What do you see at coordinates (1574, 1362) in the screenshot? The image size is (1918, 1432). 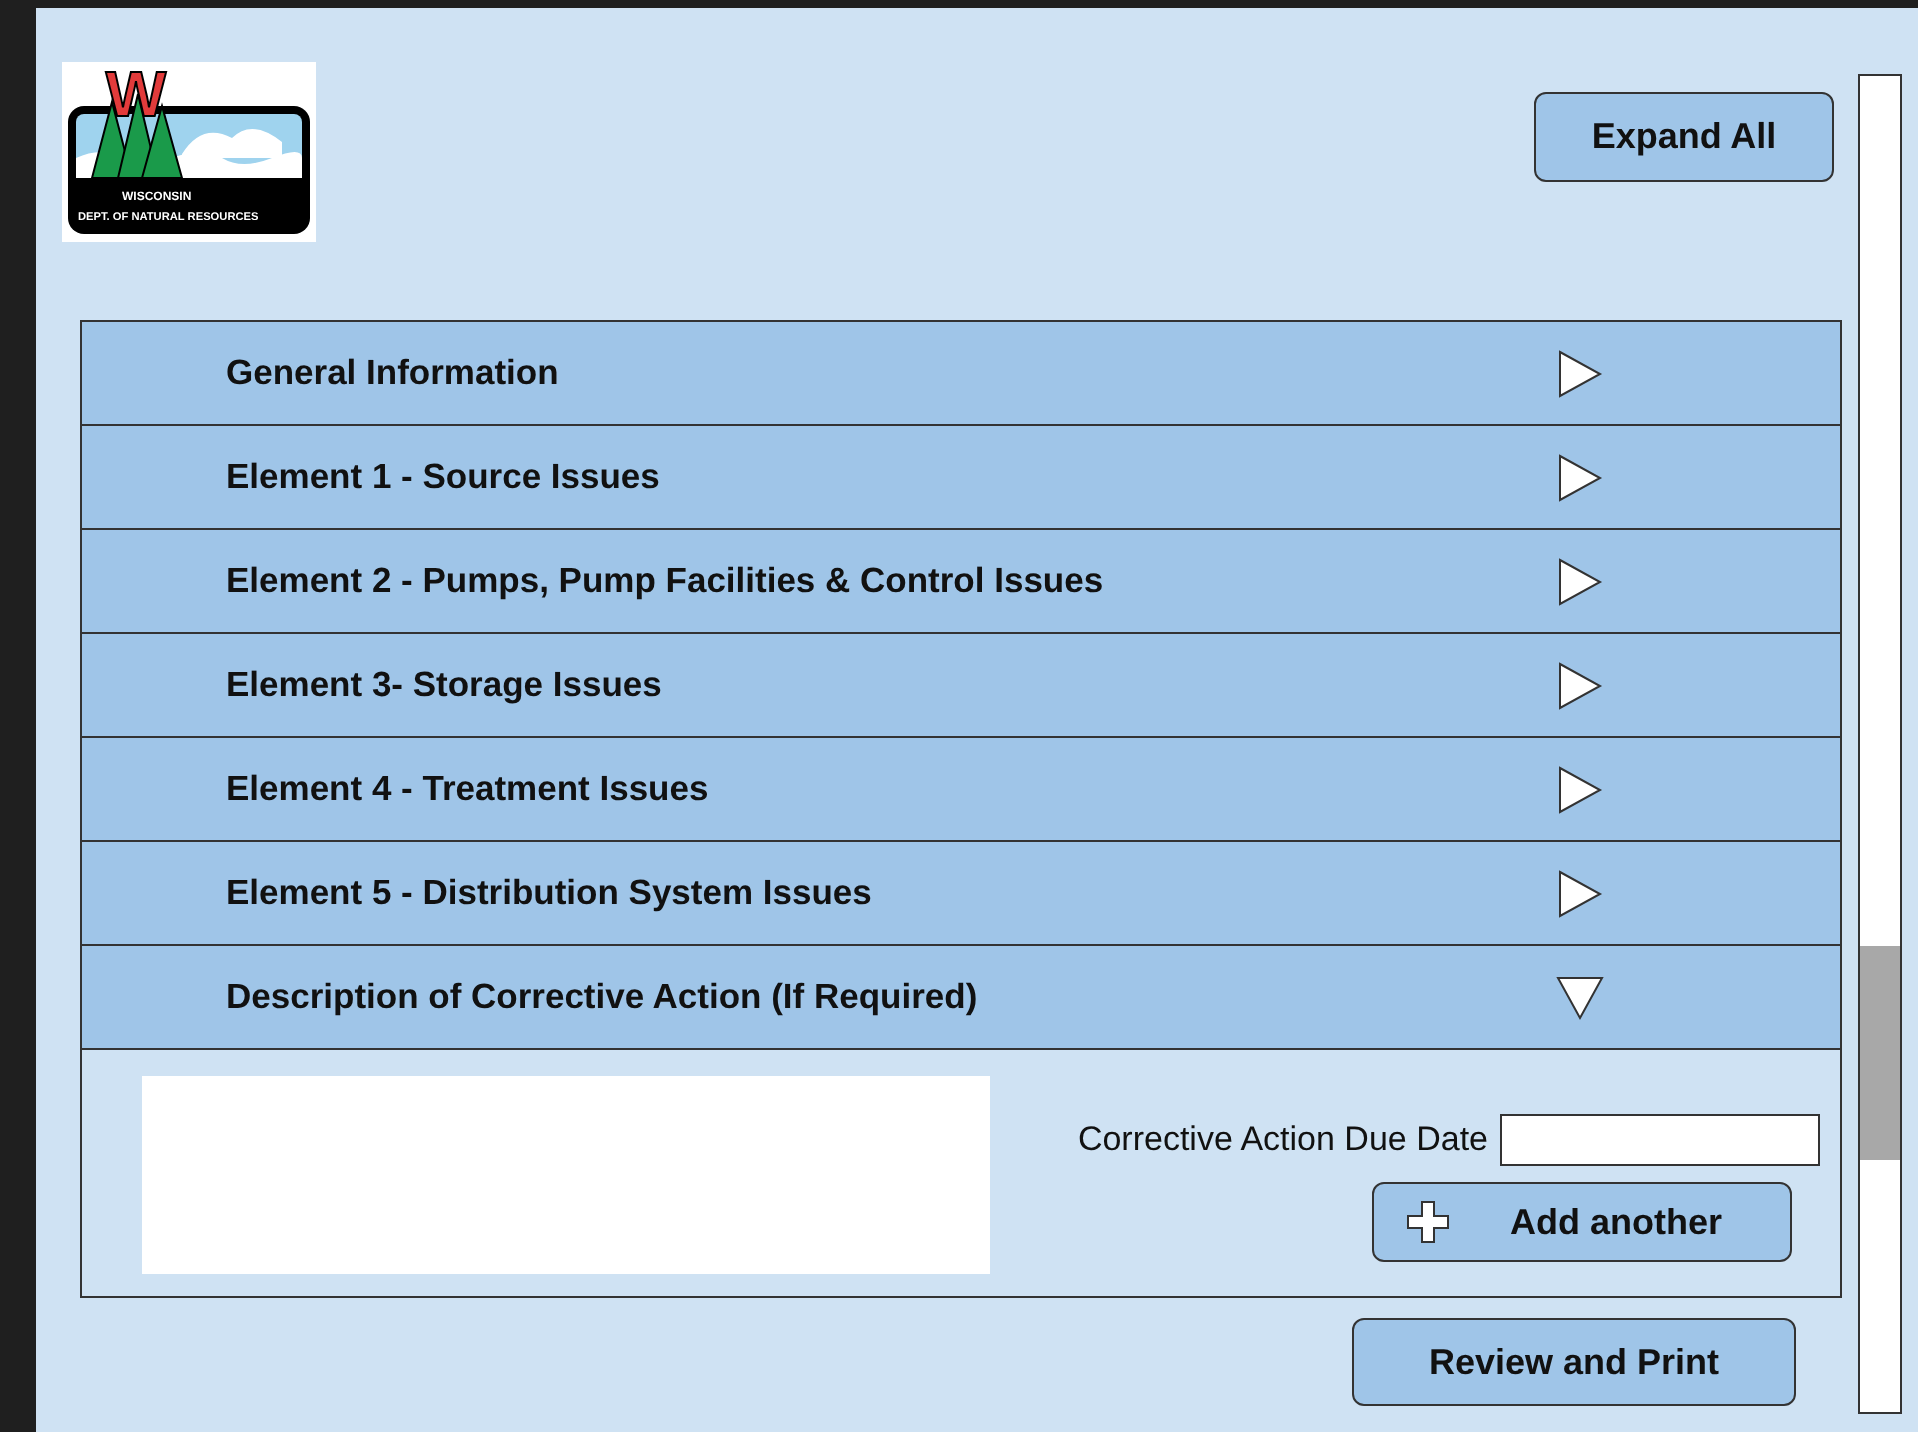 I see `review-and-print-button: Review and Print` at bounding box center [1574, 1362].